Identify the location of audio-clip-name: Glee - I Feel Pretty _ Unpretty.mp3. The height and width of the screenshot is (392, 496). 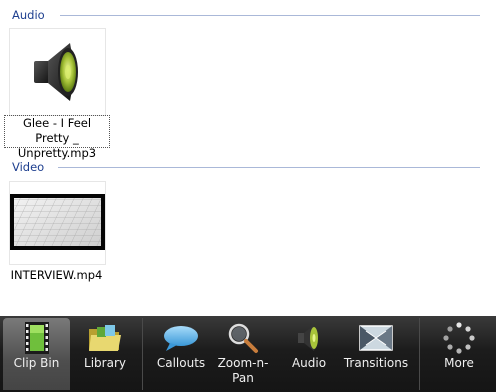
(57, 137).